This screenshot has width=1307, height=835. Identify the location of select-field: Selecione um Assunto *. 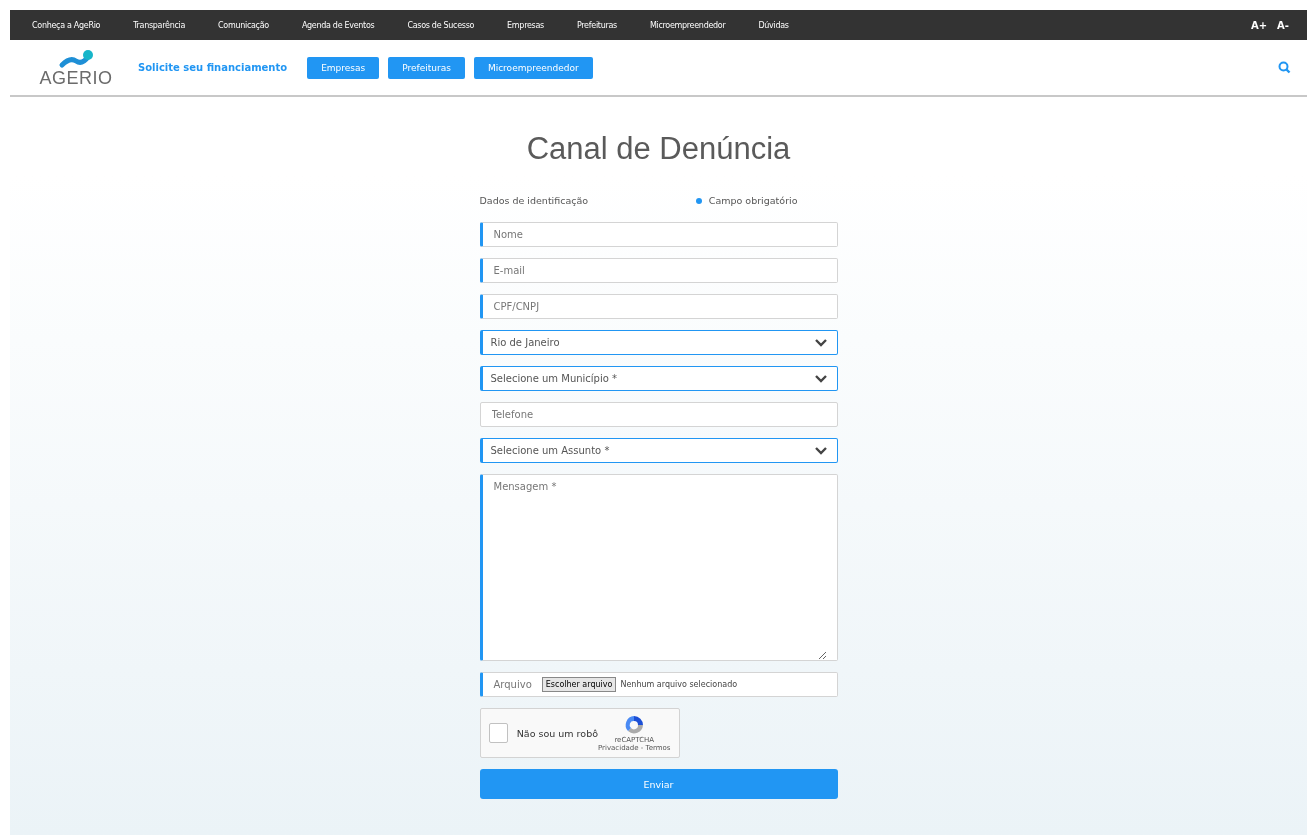
(658, 450).